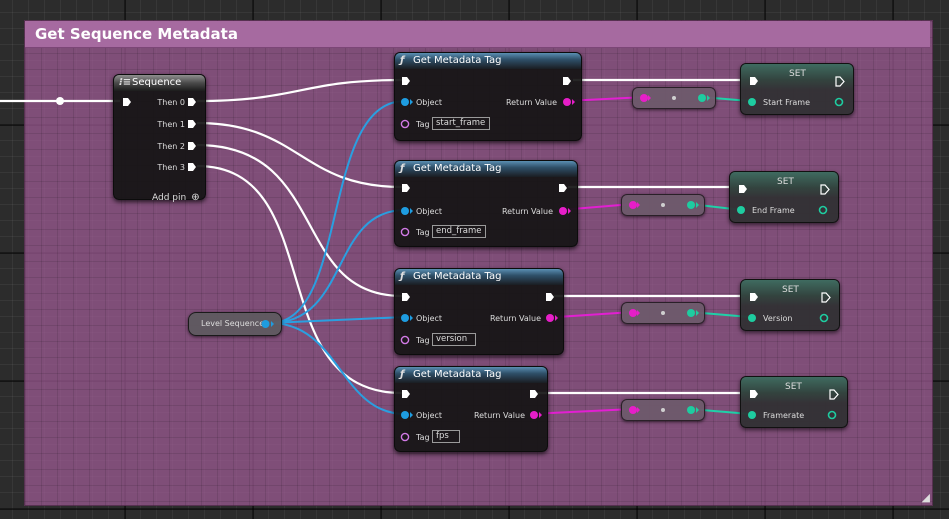 The height and width of the screenshot is (519, 949). What do you see at coordinates (125, 82) in the screenshot?
I see `sequence-icon: ⁝≡` at bounding box center [125, 82].